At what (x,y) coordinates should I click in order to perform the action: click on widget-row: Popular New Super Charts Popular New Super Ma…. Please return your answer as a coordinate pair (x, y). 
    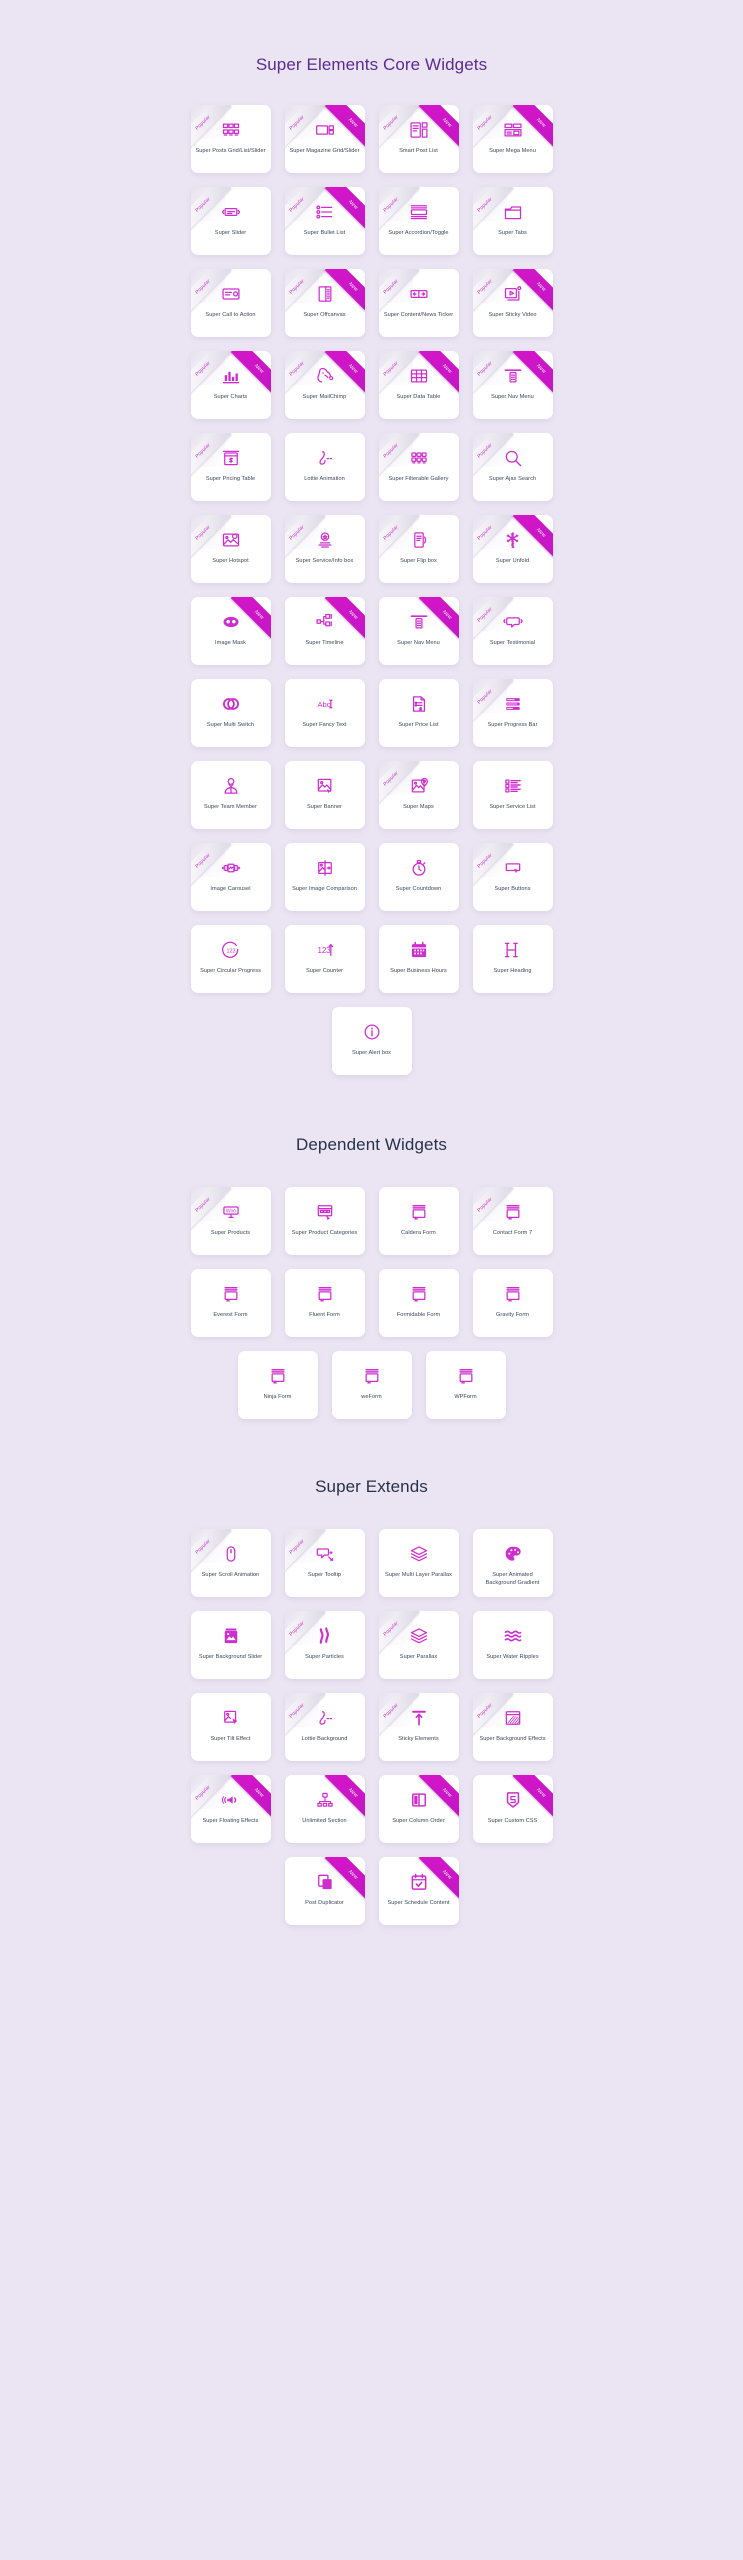
    Looking at the image, I should click on (371, 385).